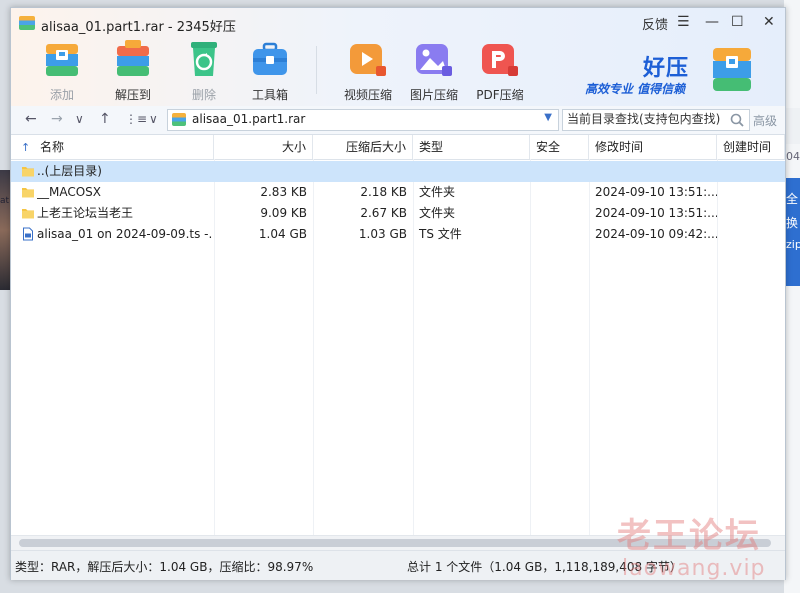  What do you see at coordinates (27, 23) in the screenshot?
I see `app-logo-icon` at bounding box center [27, 23].